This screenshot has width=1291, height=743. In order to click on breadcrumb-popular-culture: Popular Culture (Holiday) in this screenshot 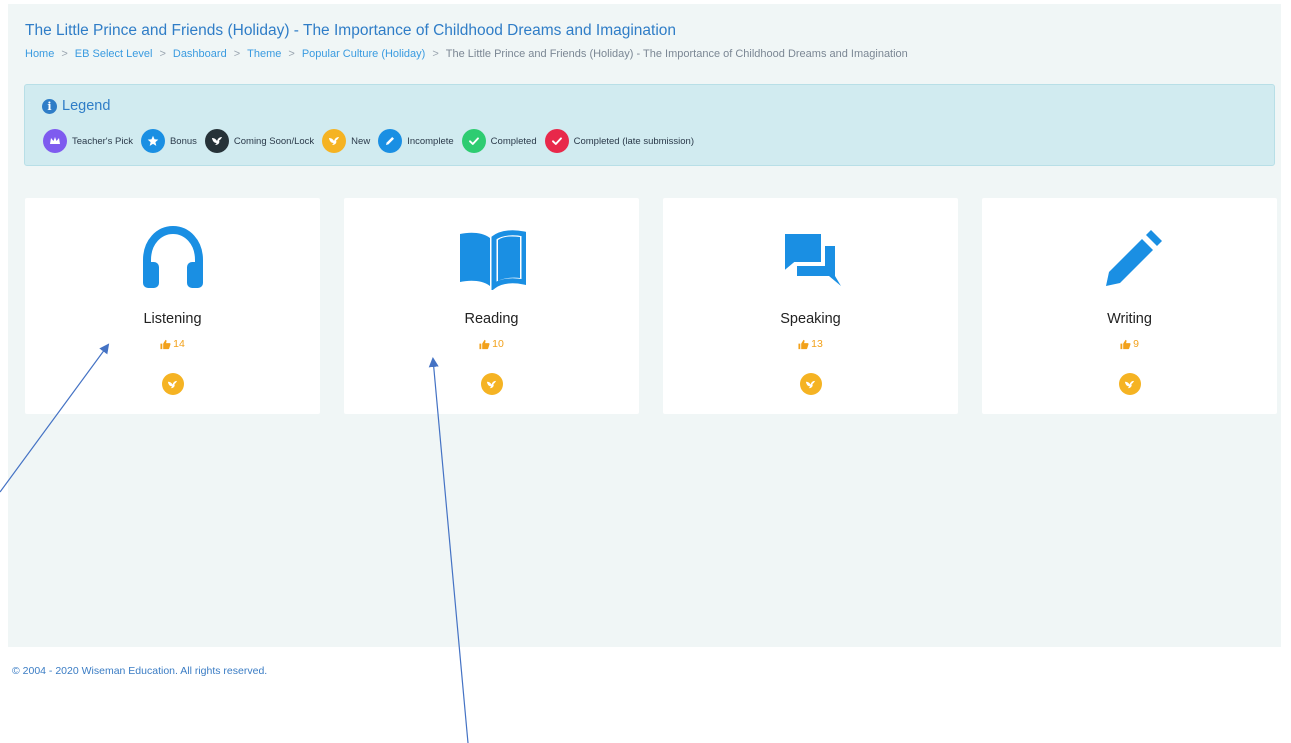, I will do `click(364, 54)`.